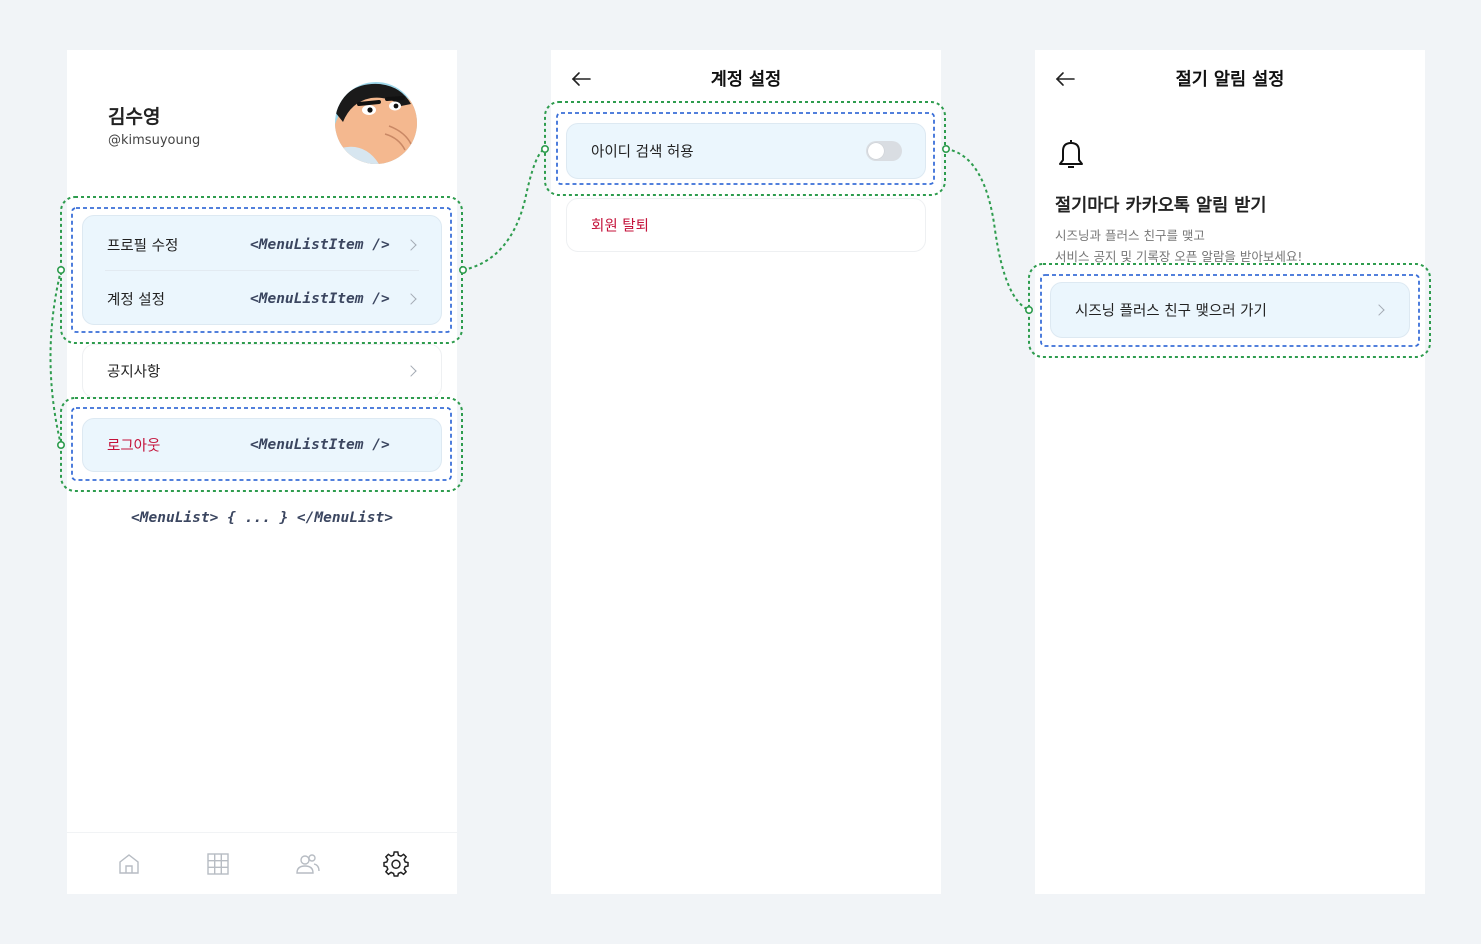 This screenshot has height=944, width=1481. Describe the element at coordinates (746, 225) in the screenshot. I see `menu-item-withdraw: 회원 탈퇴` at that location.